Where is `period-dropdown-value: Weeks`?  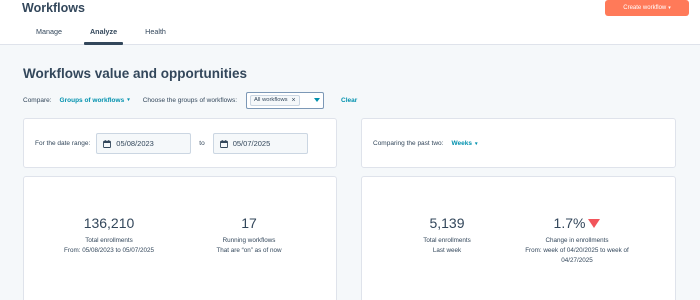 period-dropdown-value: Weeks is located at coordinates (461, 143).